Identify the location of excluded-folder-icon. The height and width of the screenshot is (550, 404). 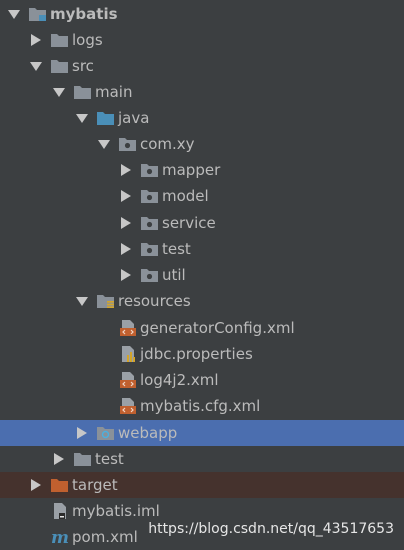
(61, 485).